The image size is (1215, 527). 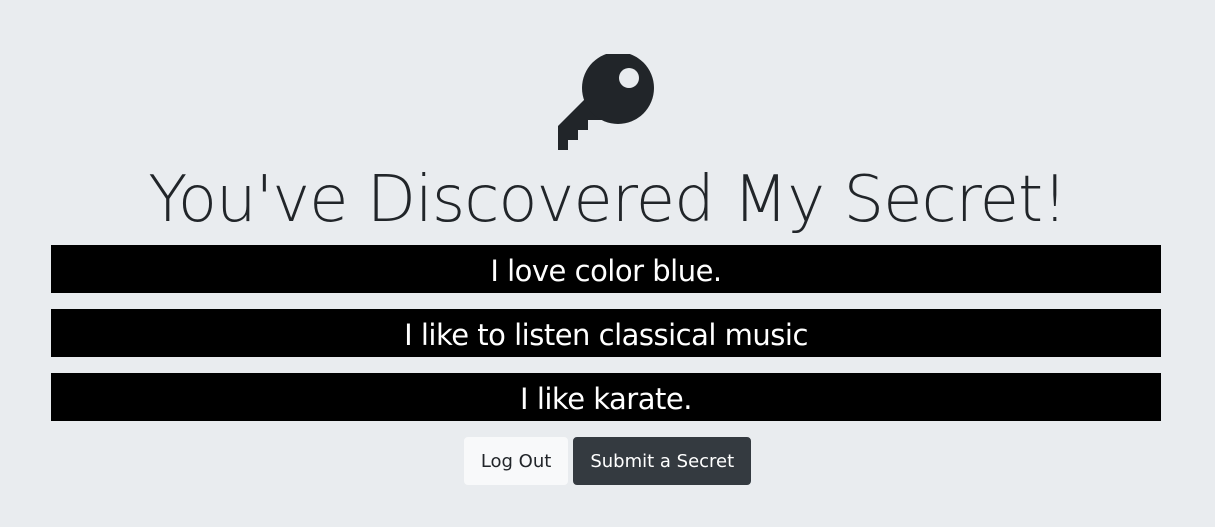 What do you see at coordinates (516, 461) in the screenshot?
I see `logout-button: Log Out` at bounding box center [516, 461].